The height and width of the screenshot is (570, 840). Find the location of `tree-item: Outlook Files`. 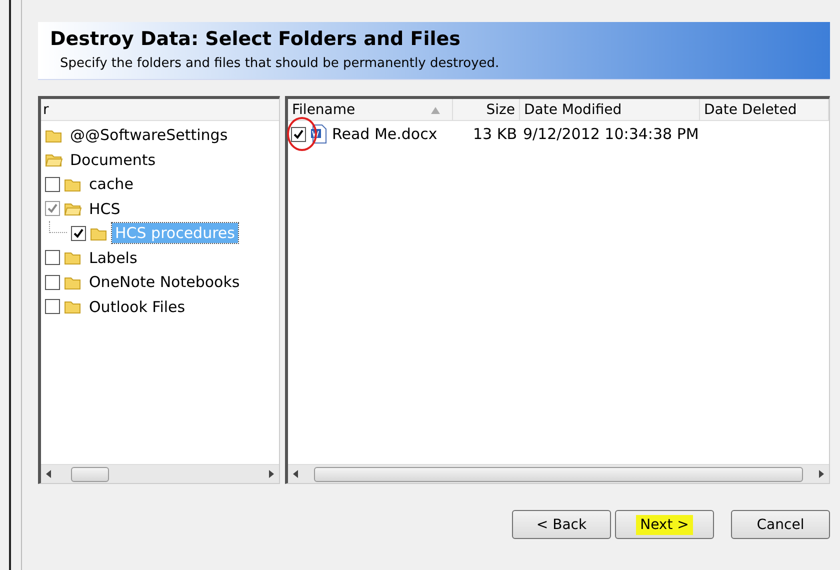

tree-item: Outlook Files is located at coordinates (137, 306).